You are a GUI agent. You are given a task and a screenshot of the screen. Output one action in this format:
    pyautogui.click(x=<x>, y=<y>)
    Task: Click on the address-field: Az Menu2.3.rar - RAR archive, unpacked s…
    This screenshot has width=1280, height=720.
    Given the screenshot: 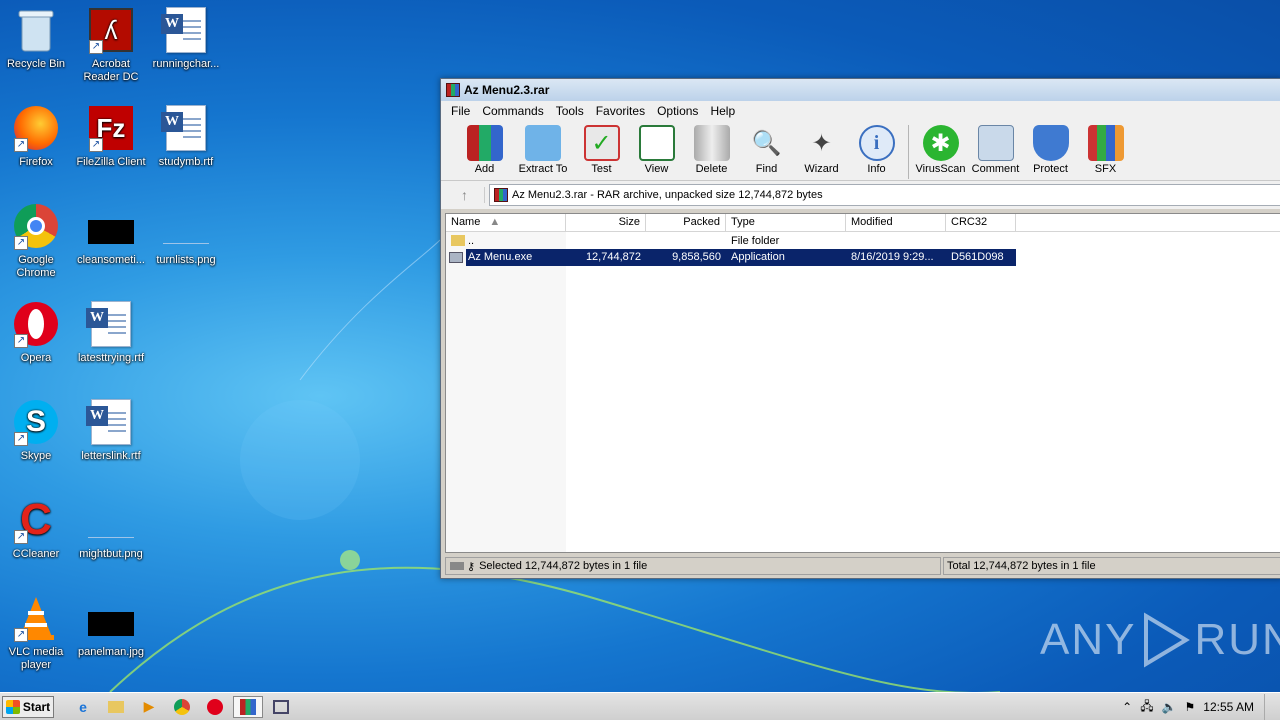 What is the action you would take?
    pyautogui.click(x=884, y=195)
    